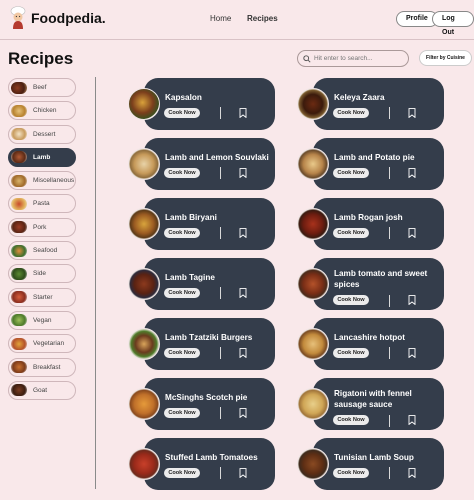 The height and width of the screenshot is (500, 474). Describe the element at coordinates (19, 180) in the screenshot. I see `miscellaneous-thumbnail` at that location.